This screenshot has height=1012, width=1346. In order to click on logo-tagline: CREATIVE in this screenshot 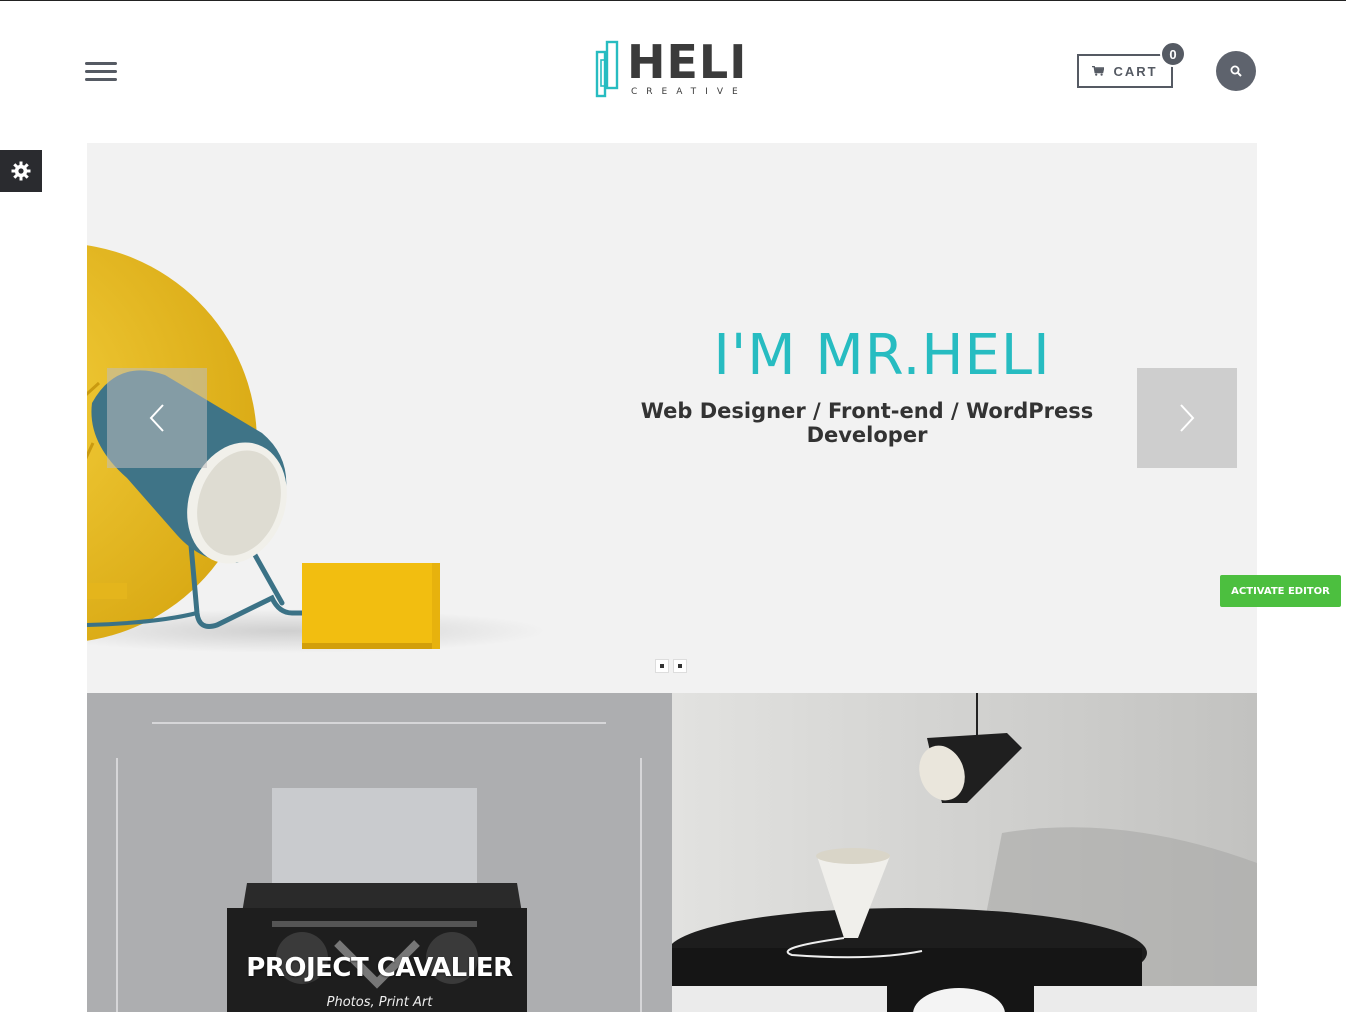, I will do `click(689, 92)`.